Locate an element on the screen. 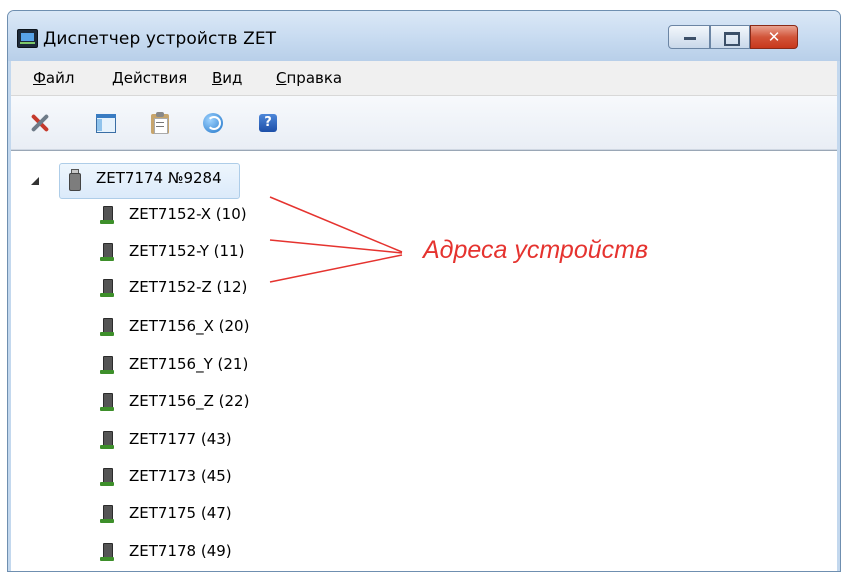 The height and width of the screenshot is (574, 843). menu-help: Справка is located at coordinates (309, 78).